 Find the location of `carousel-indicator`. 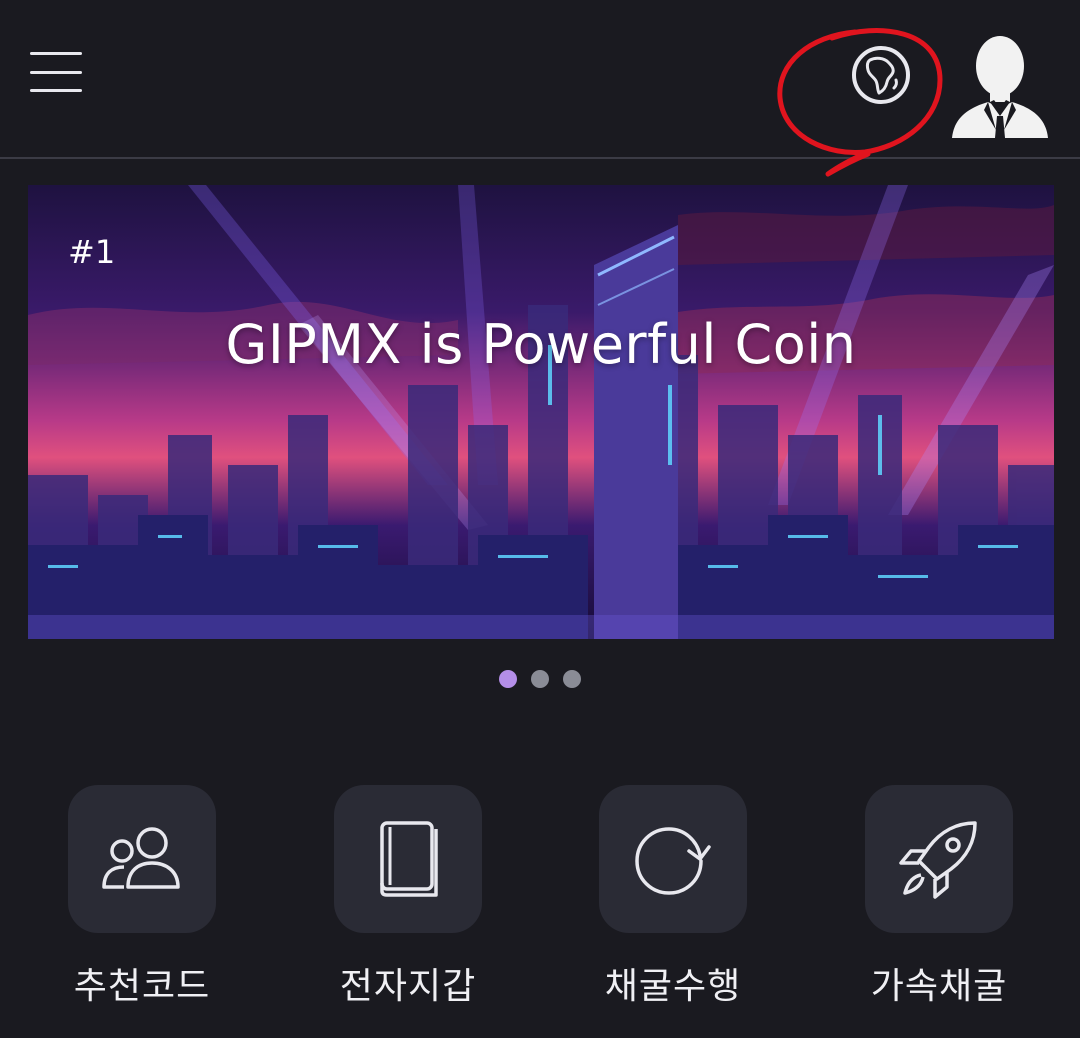

carousel-indicator is located at coordinates (540, 679).